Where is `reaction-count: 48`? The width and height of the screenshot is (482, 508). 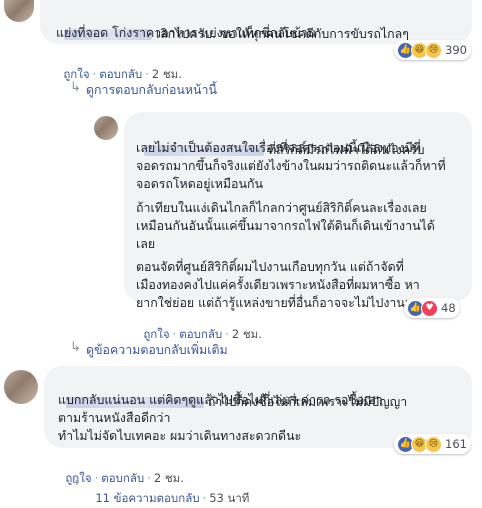
reaction-count: 48 is located at coordinates (448, 308).